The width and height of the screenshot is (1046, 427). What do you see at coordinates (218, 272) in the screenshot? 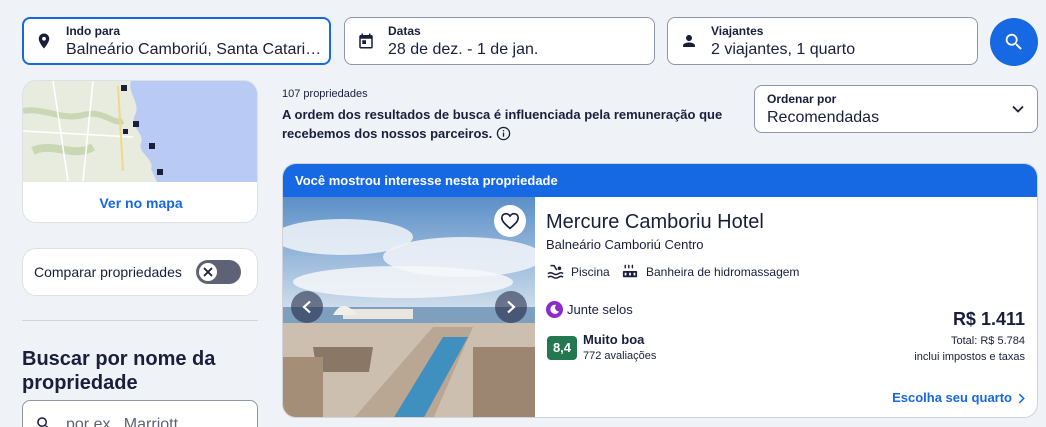
I see `compare-toggle` at bounding box center [218, 272].